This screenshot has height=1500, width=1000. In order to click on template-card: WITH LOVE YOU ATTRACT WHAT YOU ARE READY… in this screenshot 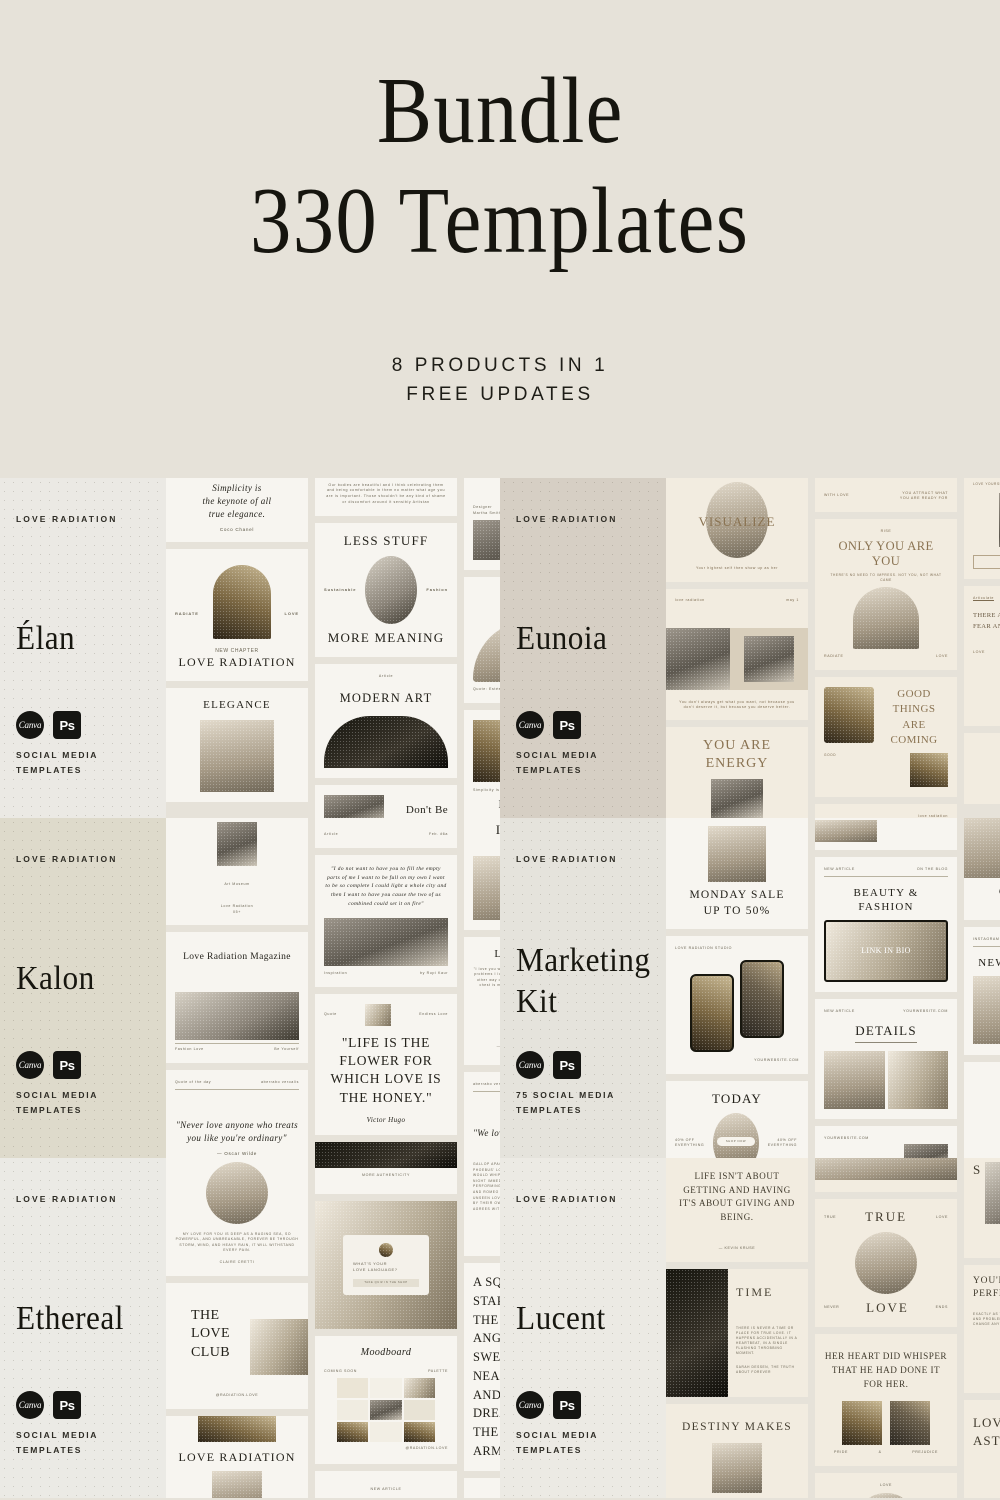, I will do `click(886, 495)`.